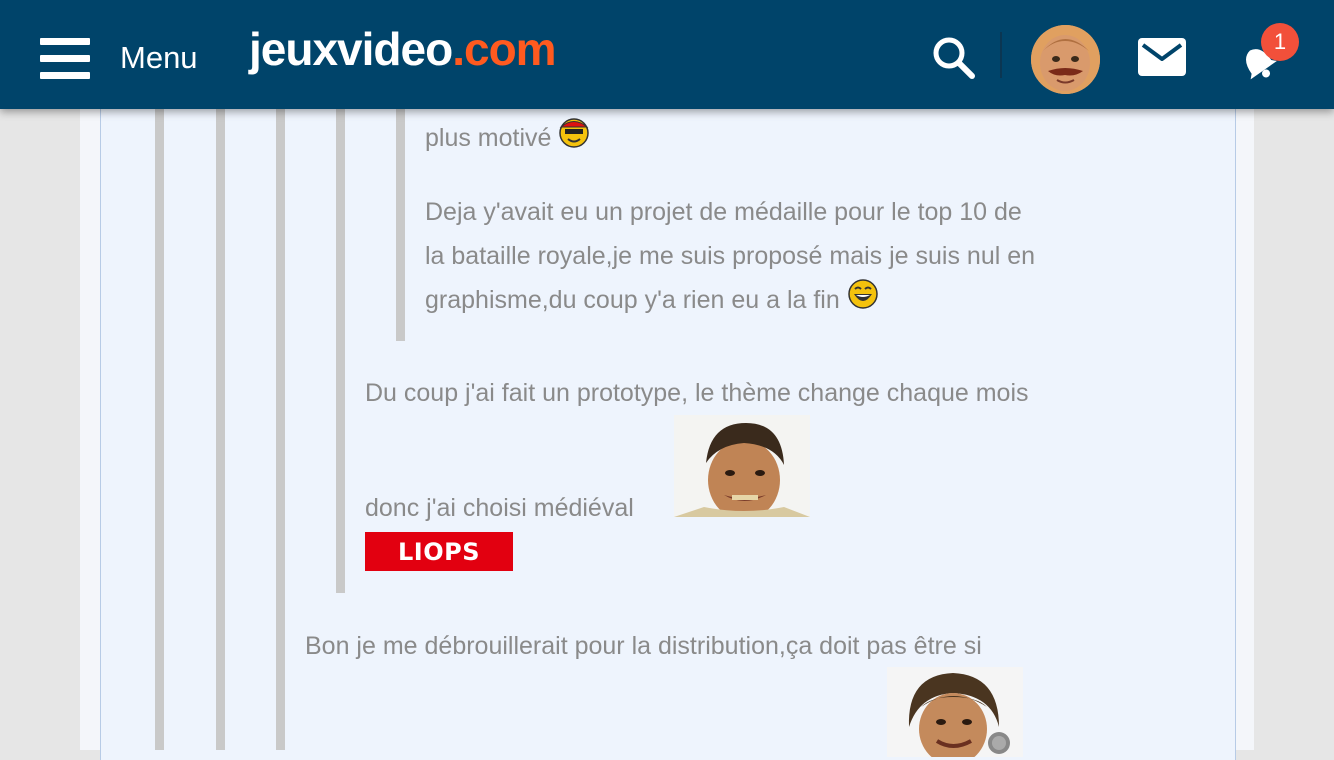 The height and width of the screenshot is (760, 1334). I want to click on notification-badge: 1, so click(1280, 42).